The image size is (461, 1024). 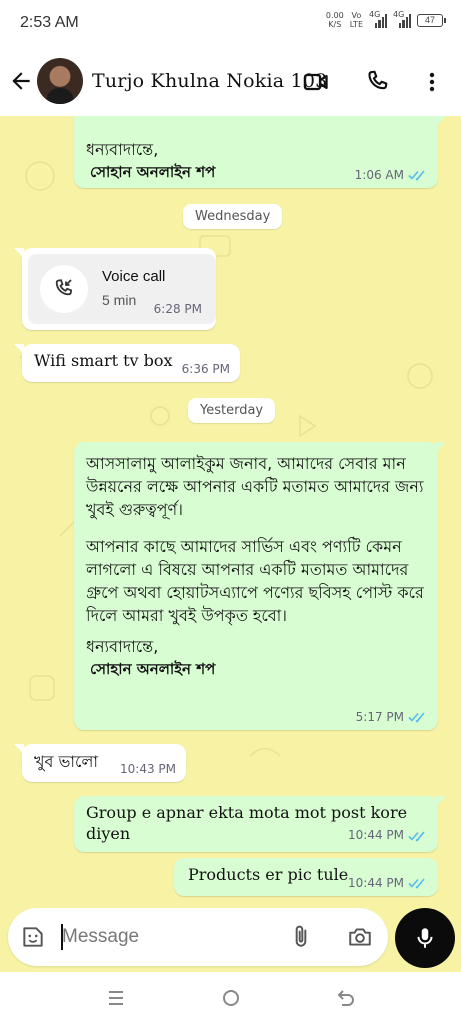 I want to click on message-text: Wifi smart tv box, so click(x=103, y=360).